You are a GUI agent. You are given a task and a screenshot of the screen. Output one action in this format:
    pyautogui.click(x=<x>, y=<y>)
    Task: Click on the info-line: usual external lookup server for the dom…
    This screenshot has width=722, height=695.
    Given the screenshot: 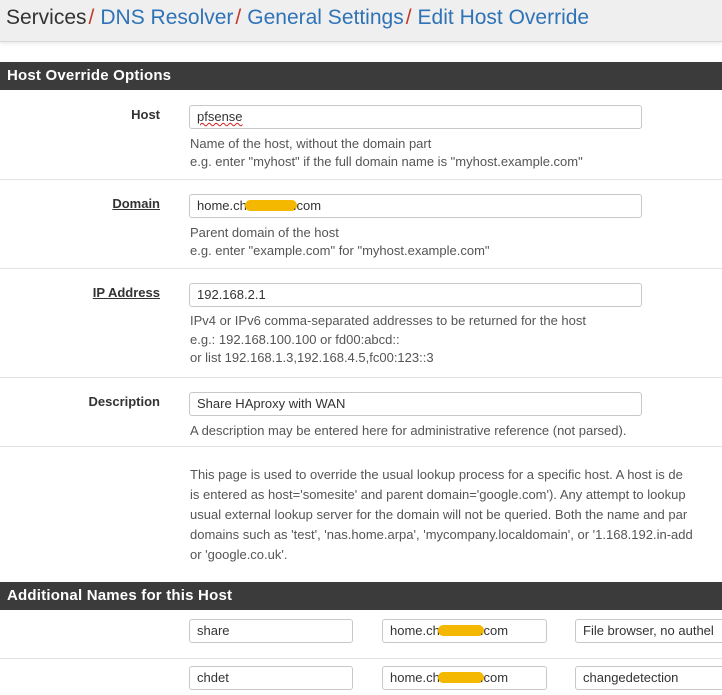 What is the action you would take?
    pyautogui.click(x=439, y=514)
    